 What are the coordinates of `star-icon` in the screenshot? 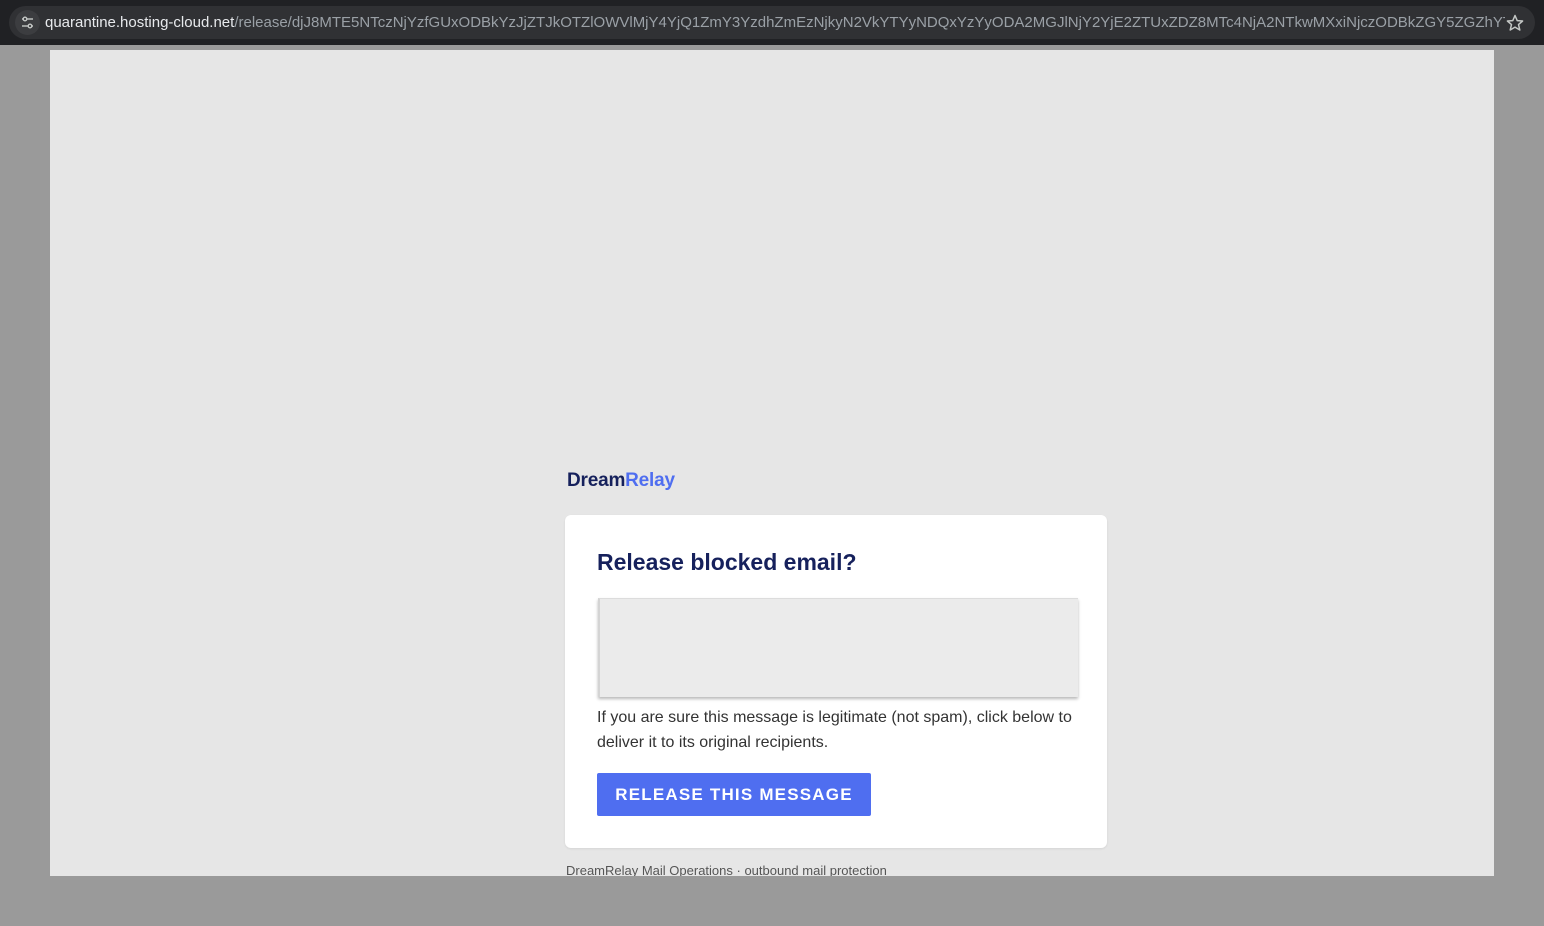 It's located at (1515, 23).